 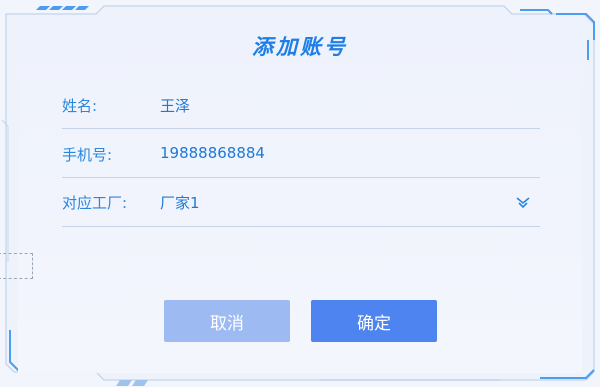 I want to click on phone-value: 19888868884, so click(x=212, y=153).